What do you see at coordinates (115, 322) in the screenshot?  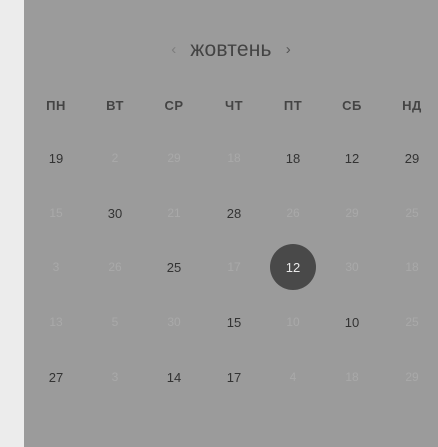 I see `day-cell-outside-month: 5` at bounding box center [115, 322].